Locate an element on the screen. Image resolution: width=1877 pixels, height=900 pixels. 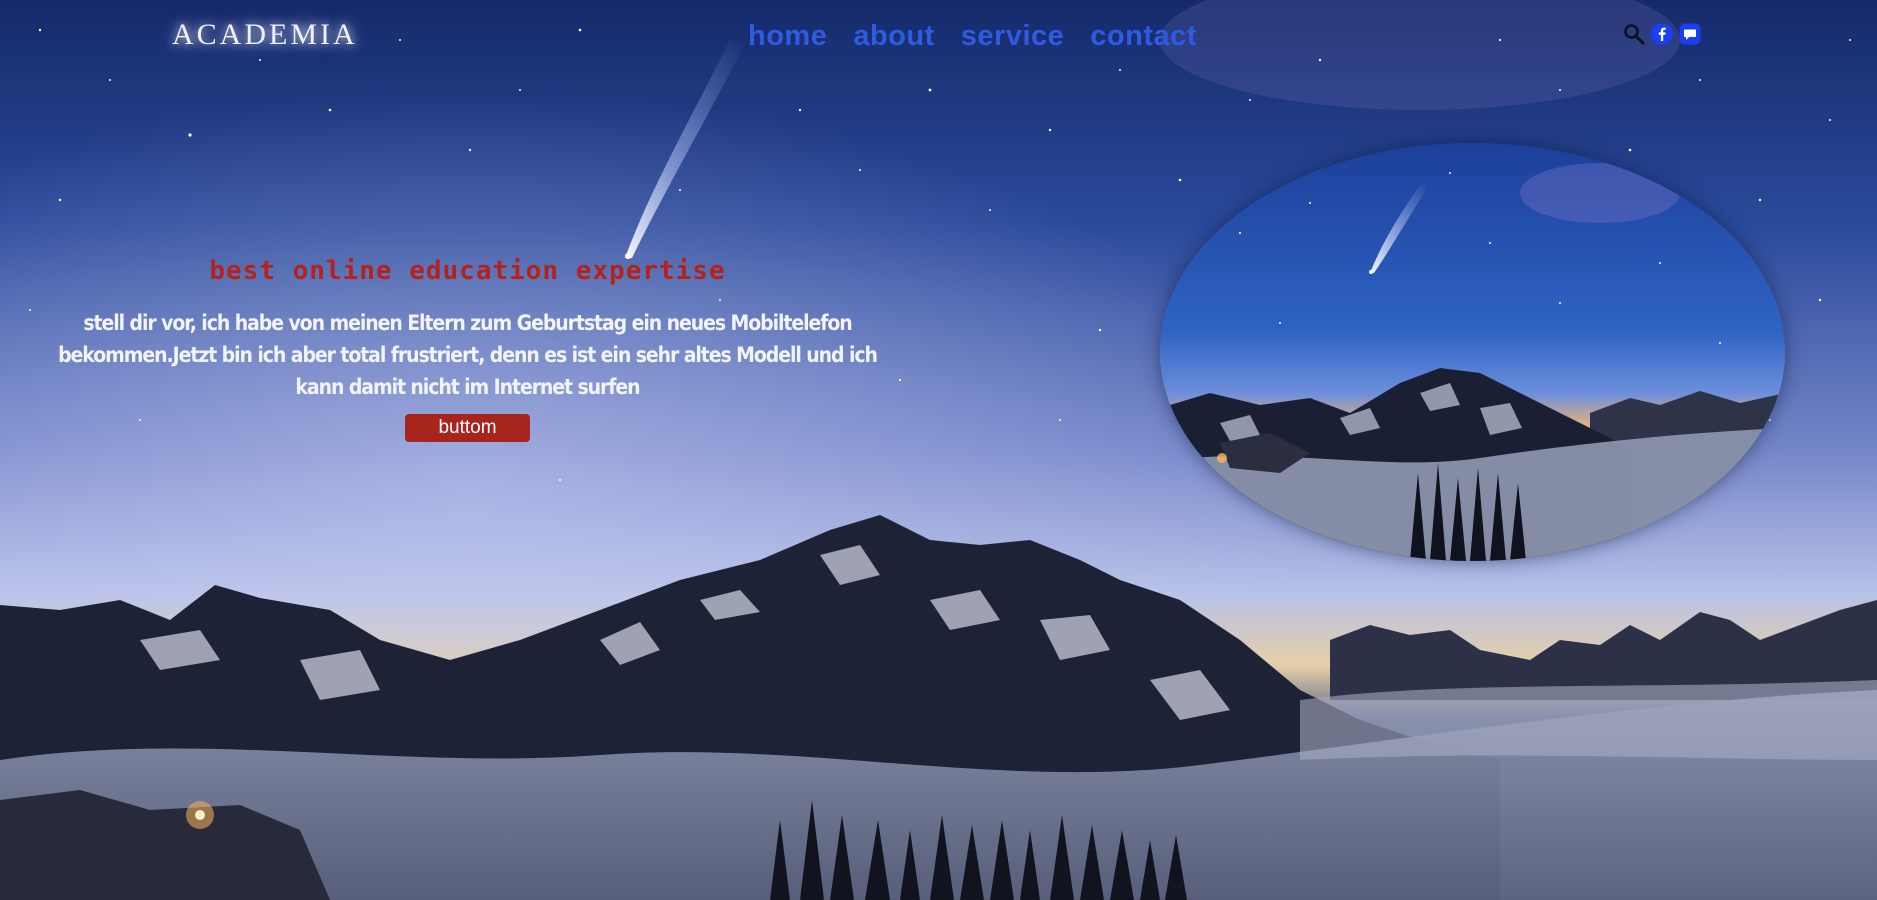
chat-icon is located at coordinates (1690, 34).